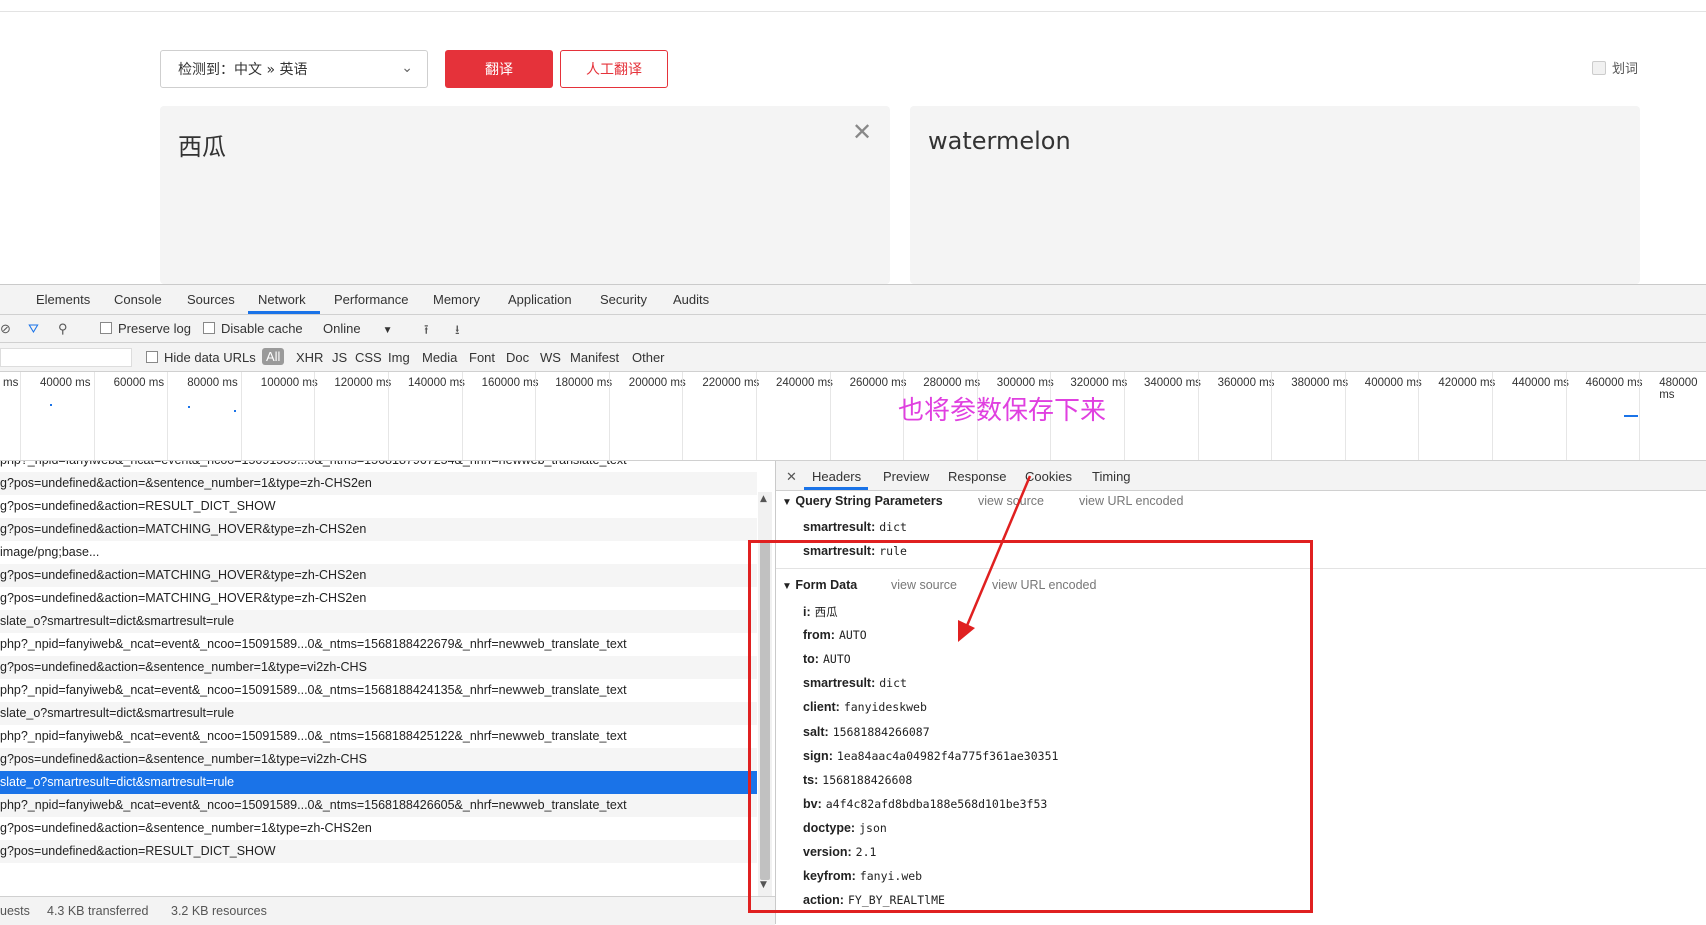 Image resolution: width=1706 pixels, height=925 pixels. Describe the element at coordinates (219, 911) in the screenshot. I see `status-resources: 3.2 KB resources` at that location.